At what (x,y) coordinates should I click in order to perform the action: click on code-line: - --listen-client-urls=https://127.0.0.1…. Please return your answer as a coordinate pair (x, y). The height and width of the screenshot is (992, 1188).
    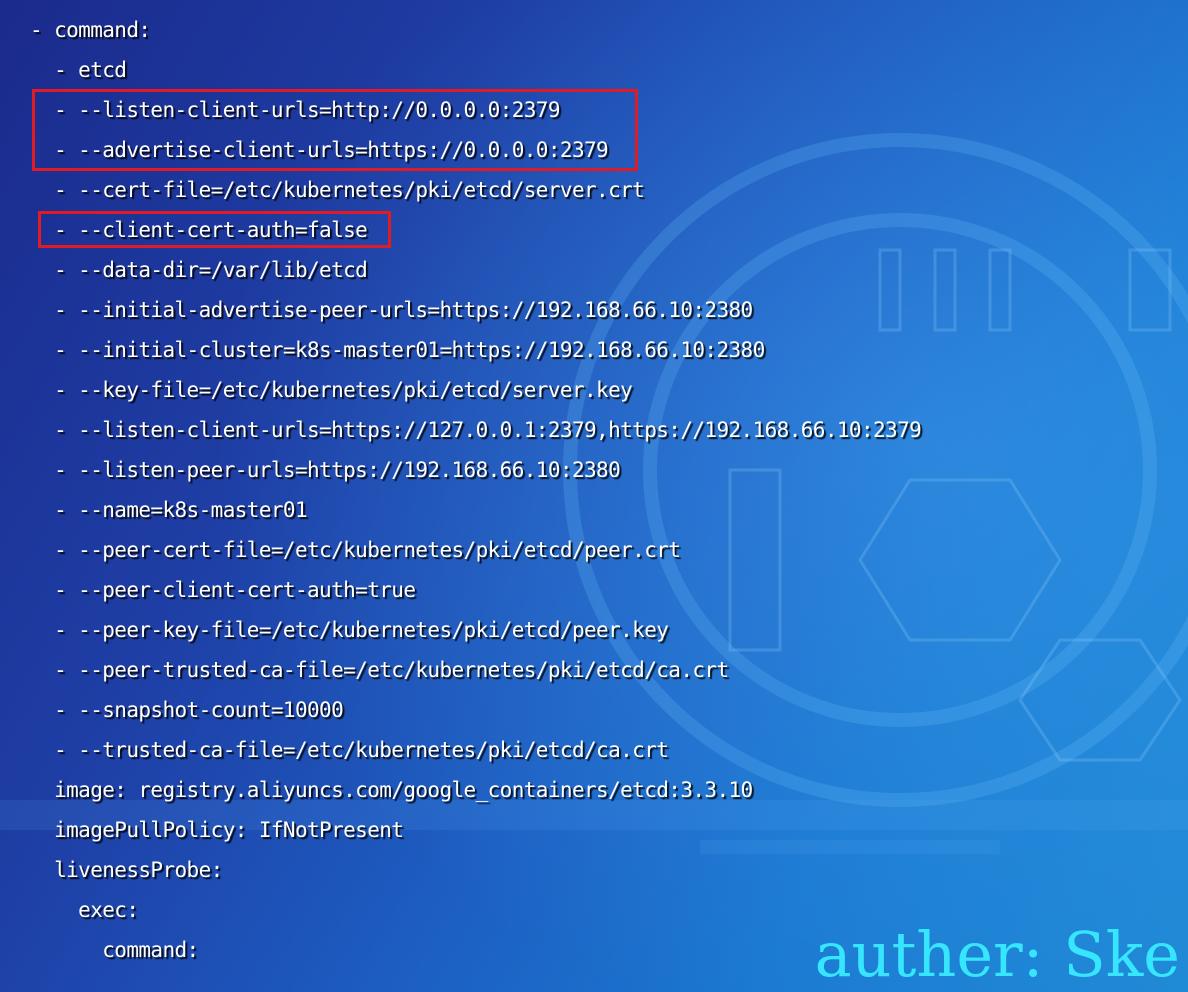
    Looking at the image, I should click on (476, 430).